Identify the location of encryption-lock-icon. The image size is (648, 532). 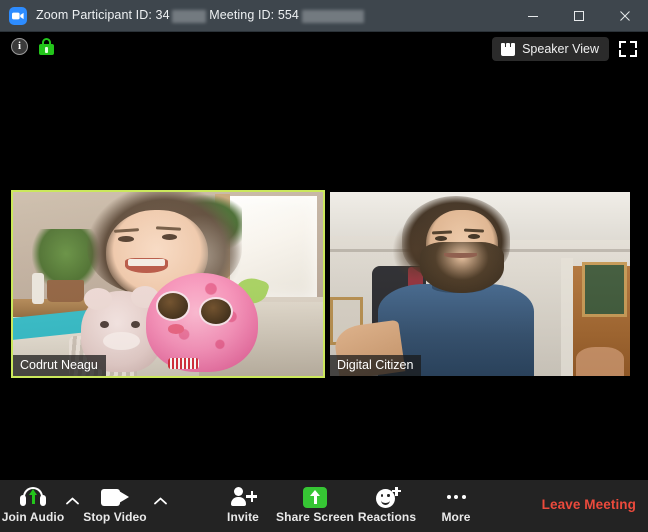
(46, 46).